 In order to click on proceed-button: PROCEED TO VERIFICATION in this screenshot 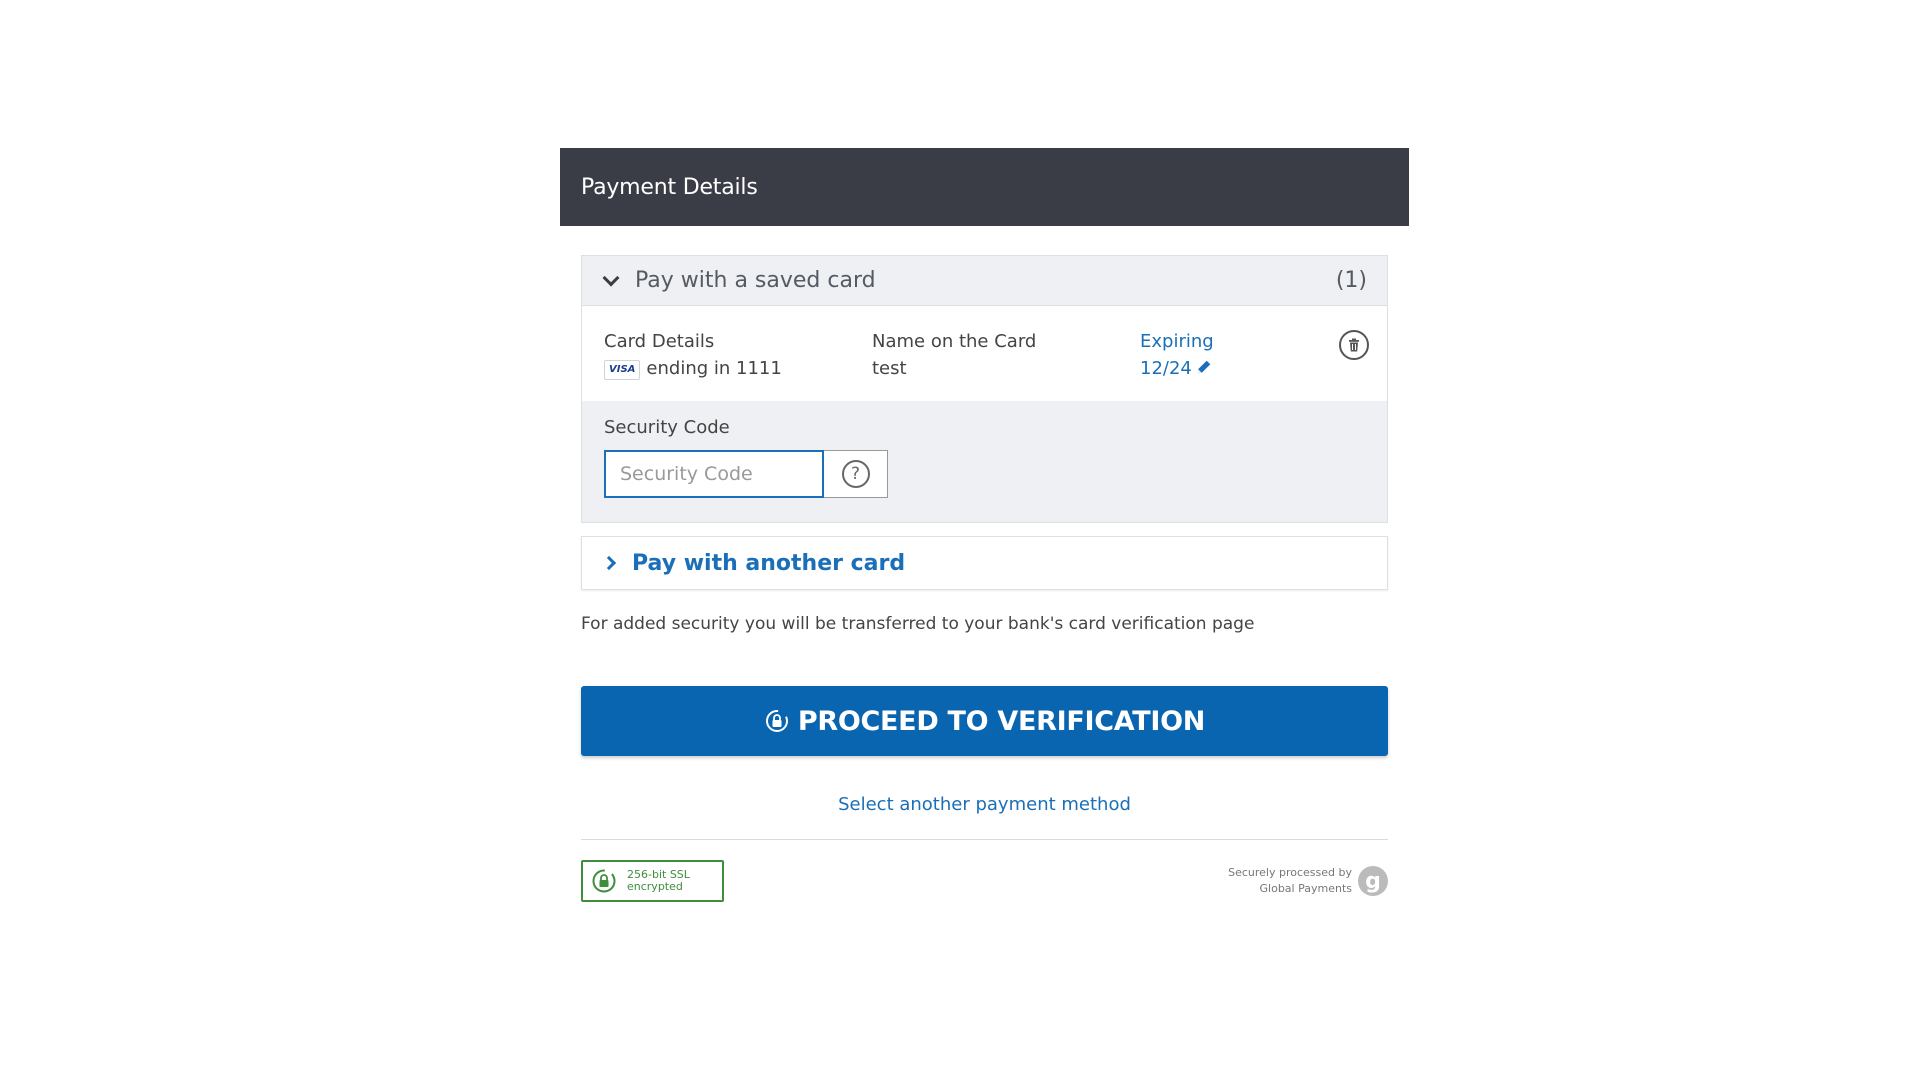, I will do `click(984, 721)`.